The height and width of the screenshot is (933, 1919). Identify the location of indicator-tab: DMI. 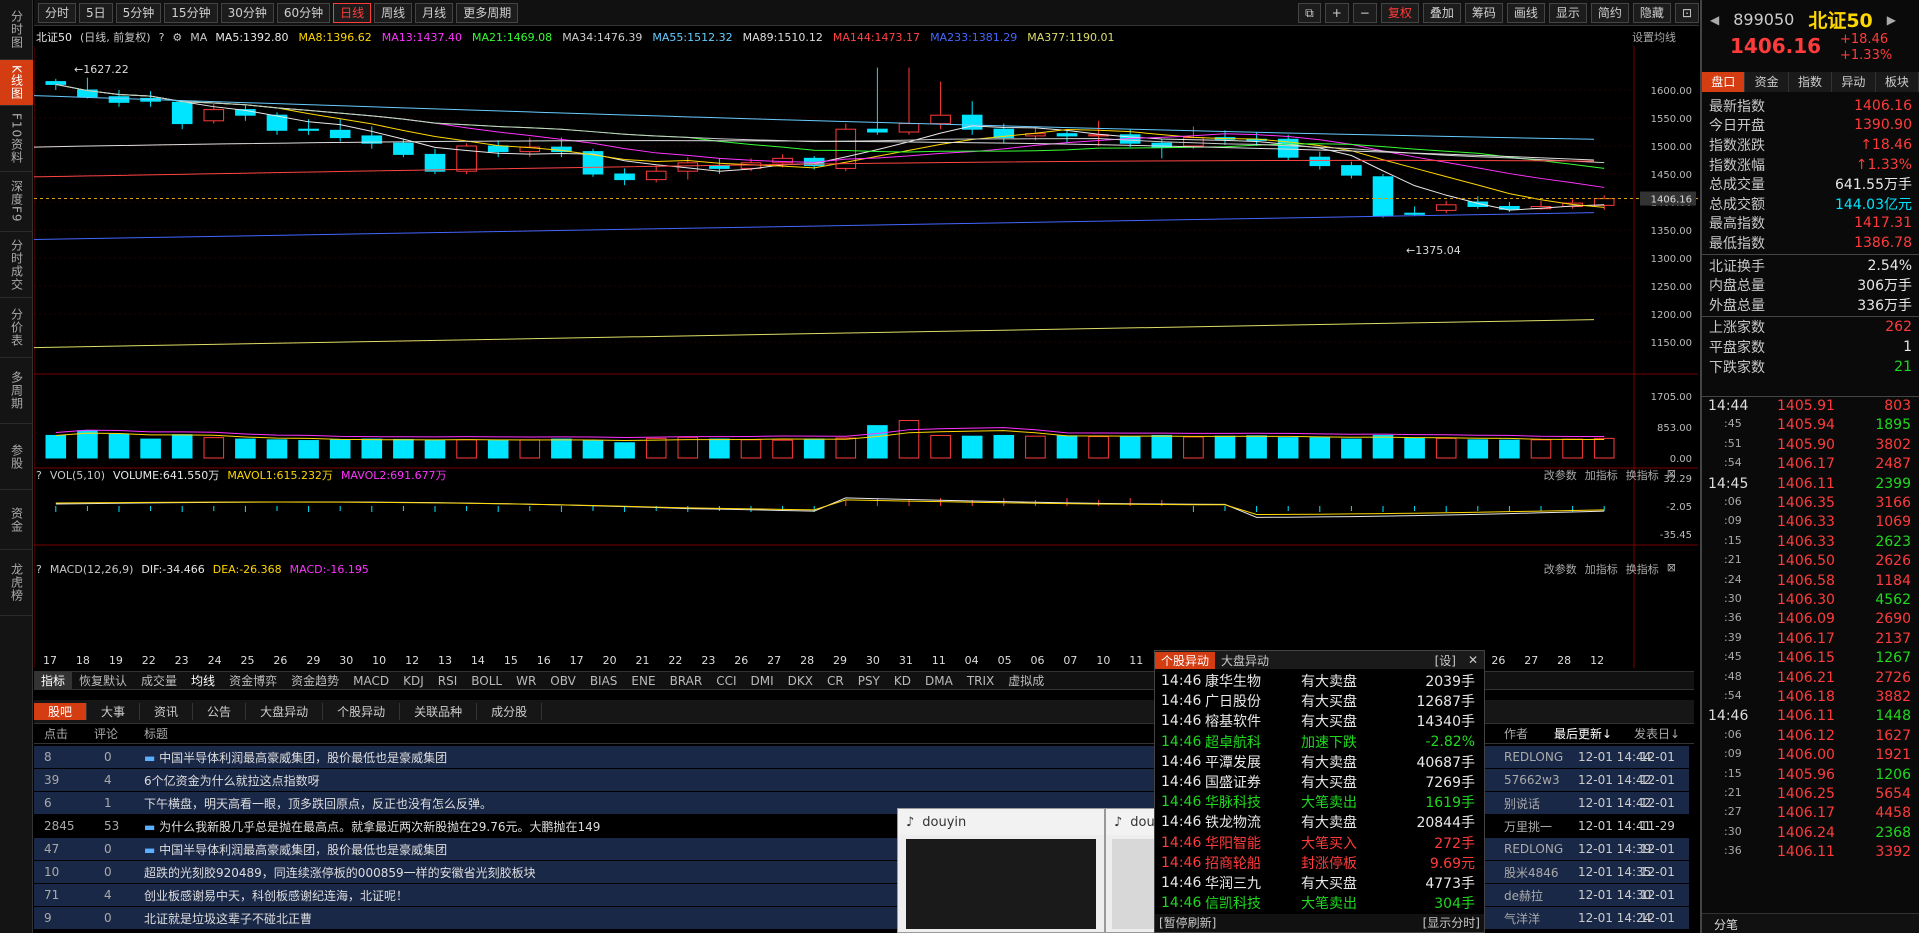
(762, 681).